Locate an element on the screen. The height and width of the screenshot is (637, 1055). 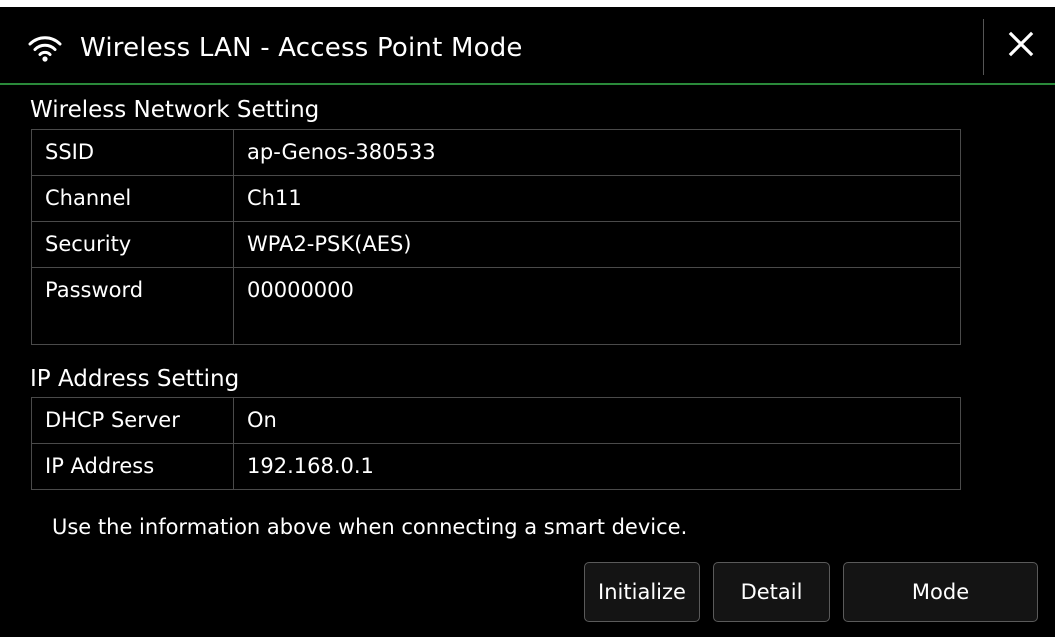
table-row: SSID ap-Genos-380533 is located at coordinates (496, 152).